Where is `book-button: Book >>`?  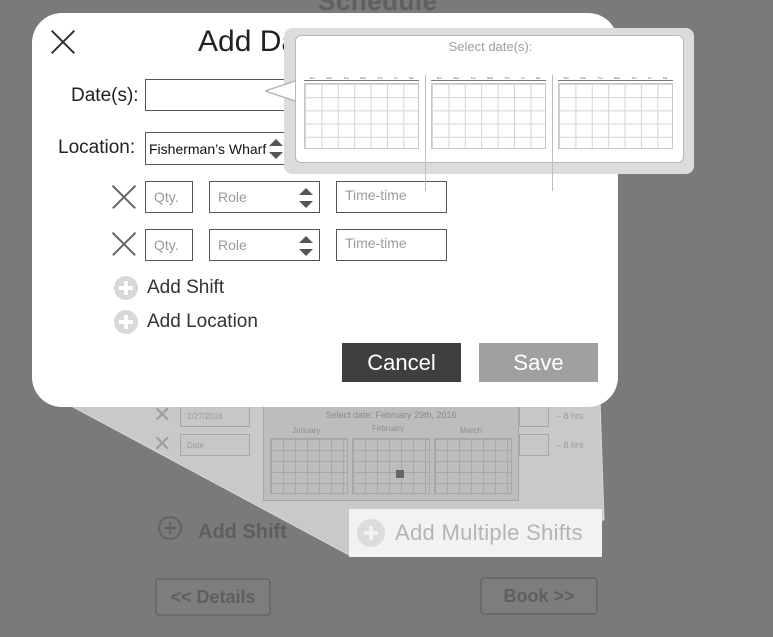 book-button: Book >> is located at coordinates (539, 596).